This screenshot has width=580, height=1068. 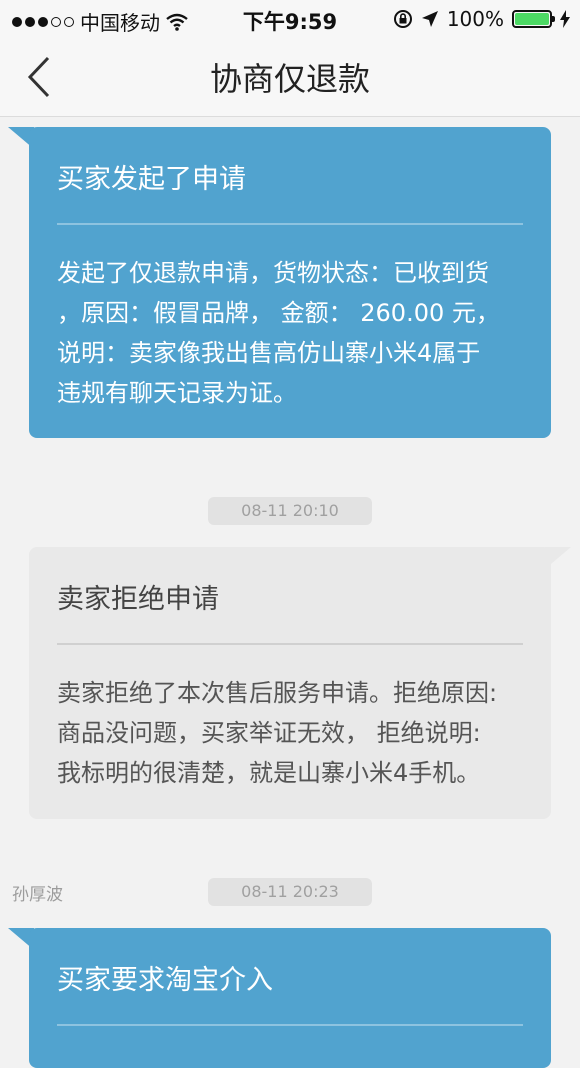 What do you see at coordinates (290, 511) in the screenshot?
I see `timestamp-badge: 08-11 20:10` at bounding box center [290, 511].